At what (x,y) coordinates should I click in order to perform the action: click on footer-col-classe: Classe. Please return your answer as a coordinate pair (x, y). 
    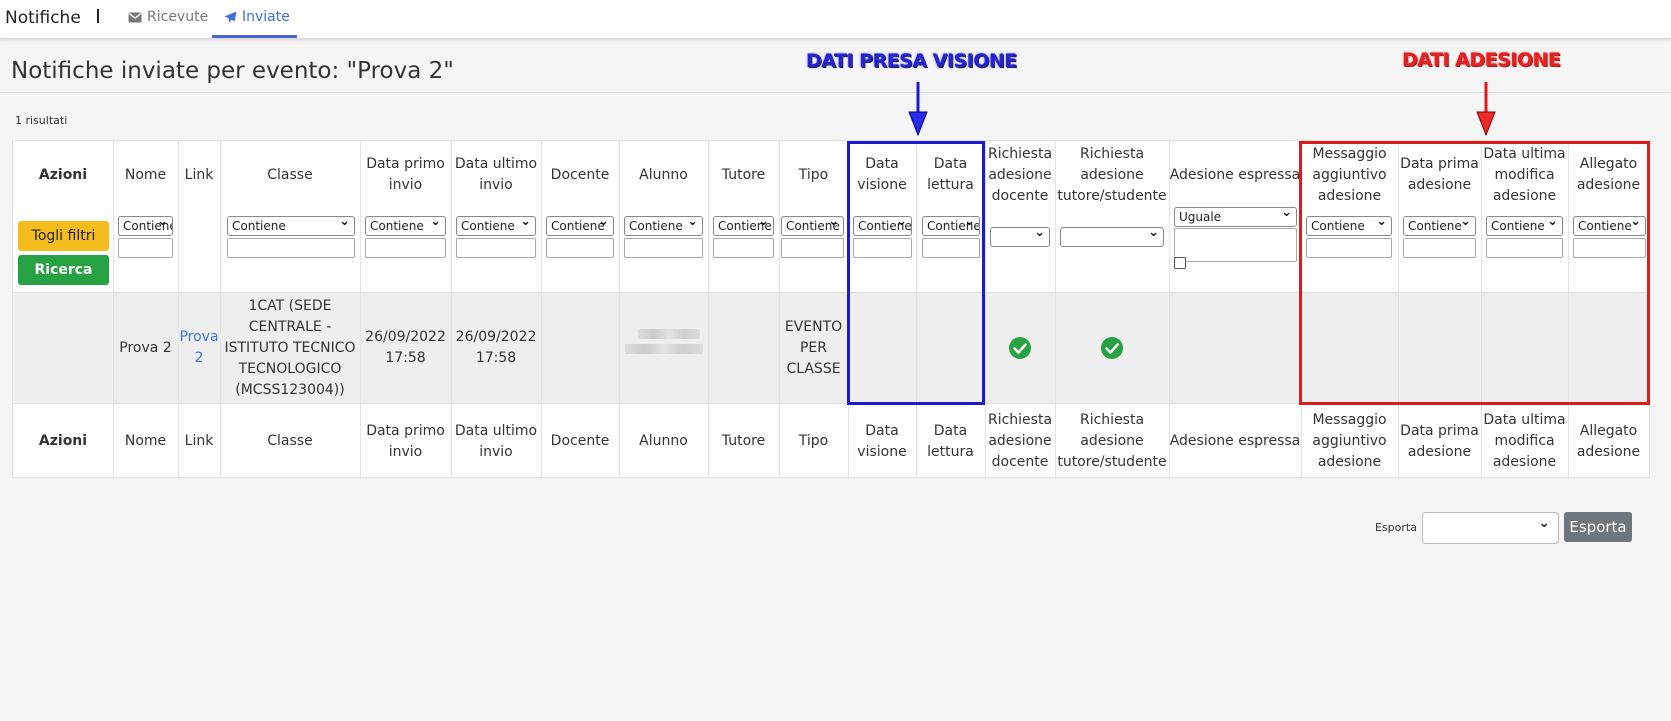
    Looking at the image, I should click on (290, 441).